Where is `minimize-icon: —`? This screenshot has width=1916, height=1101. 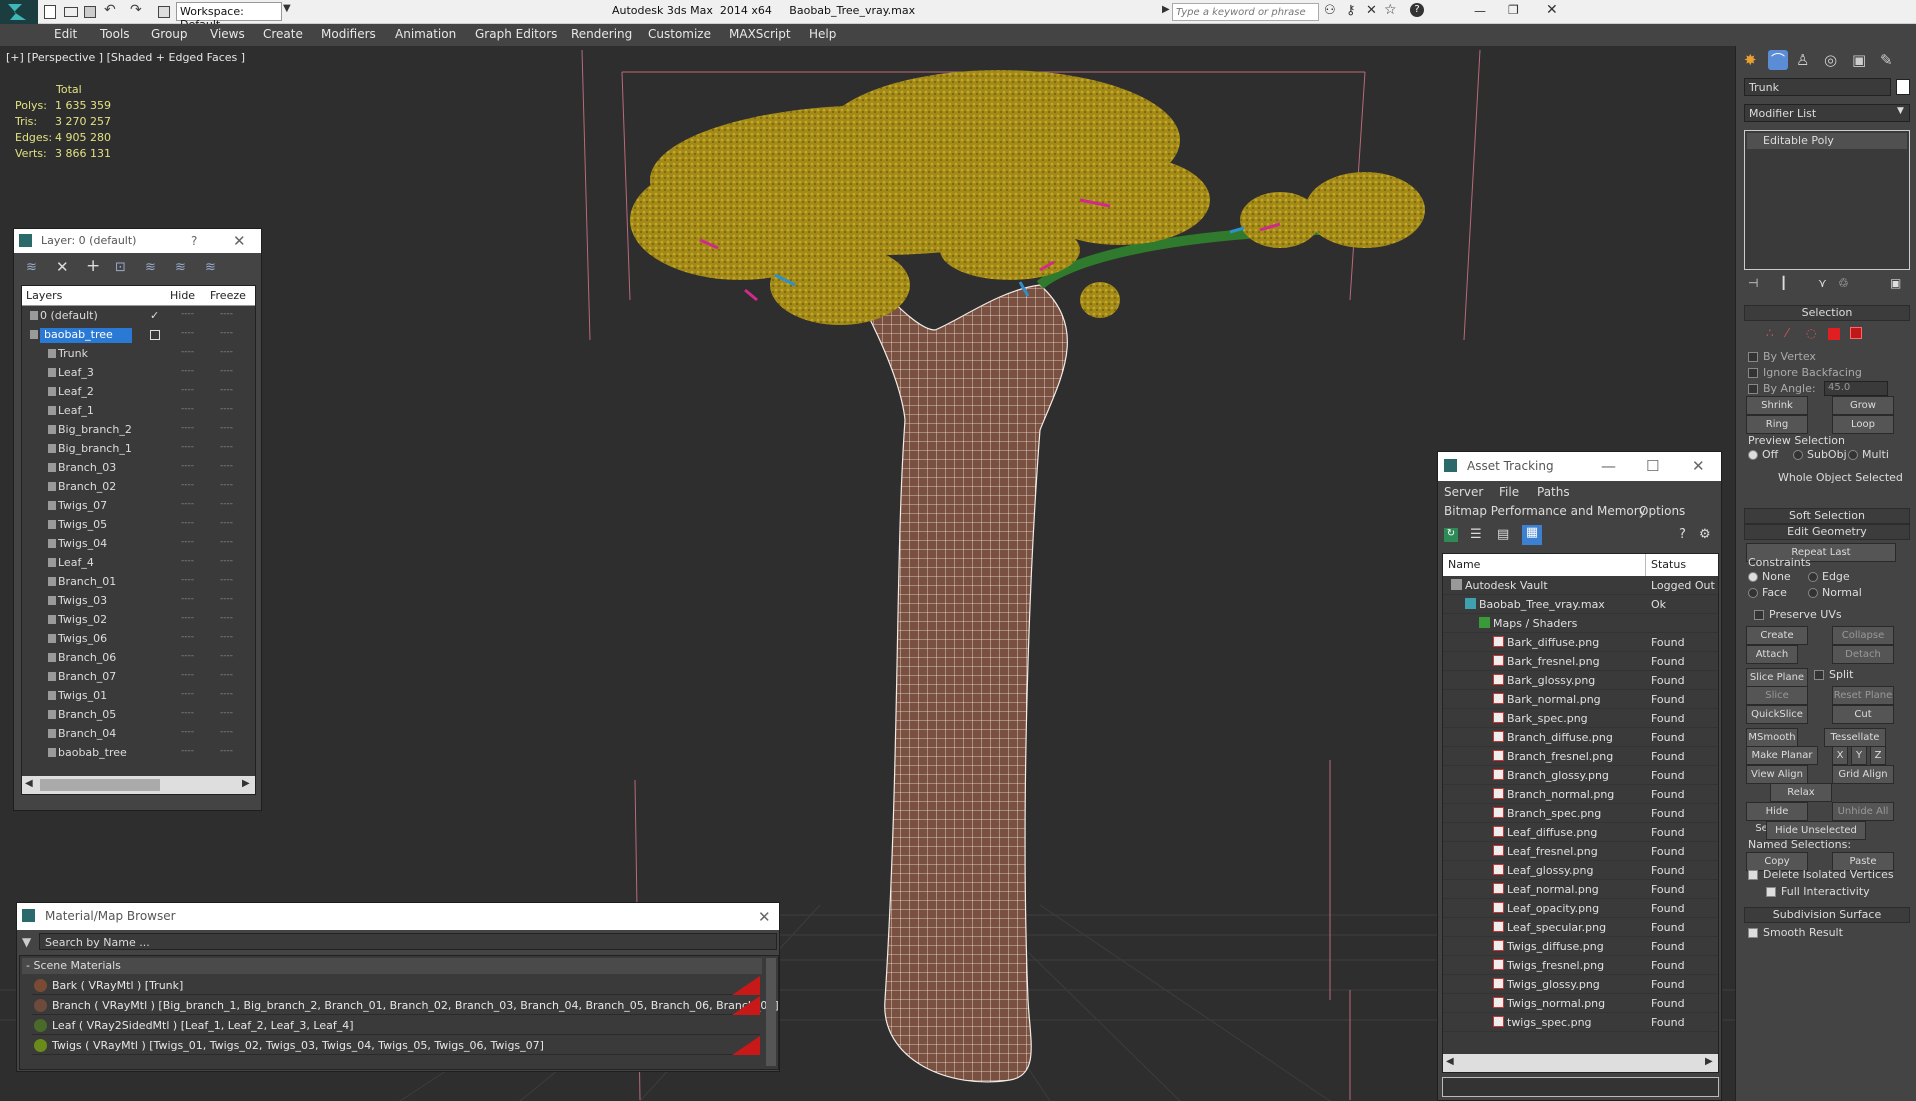 minimize-icon: — is located at coordinates (1608, 466).